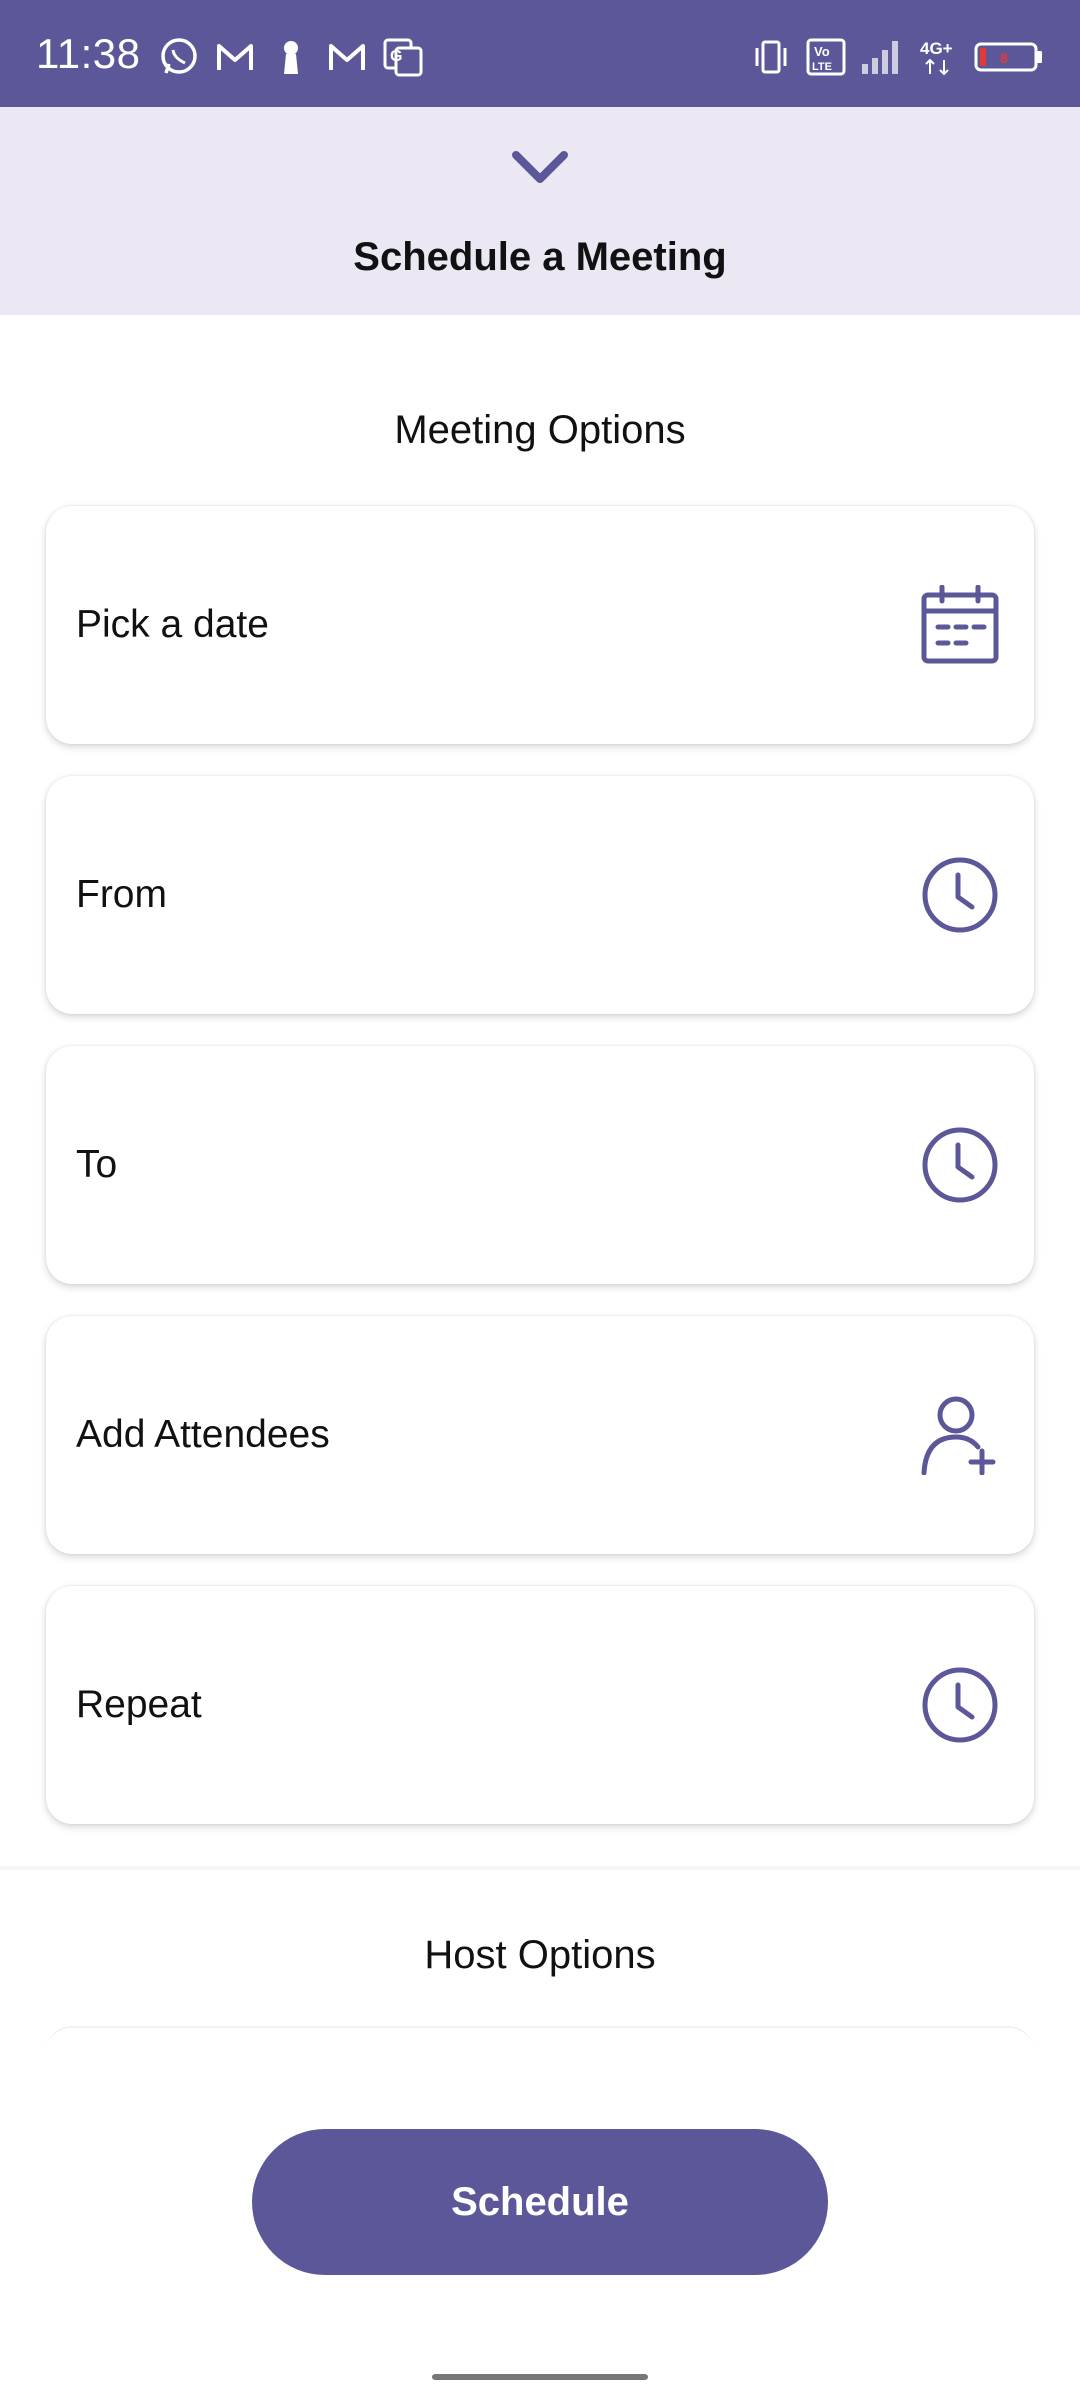  What do you see at coordinates (396, 56) in the screenshot?
I see `svg-text: G` at bounding box center [396, 56].